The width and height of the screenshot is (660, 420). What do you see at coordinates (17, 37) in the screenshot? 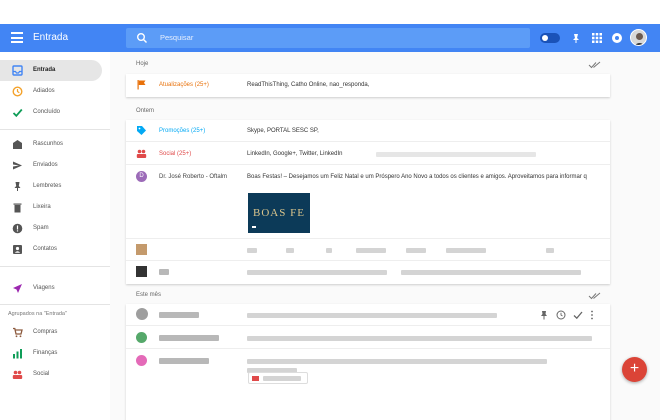
I see `menu-icon` at bounding box center [17, 37].